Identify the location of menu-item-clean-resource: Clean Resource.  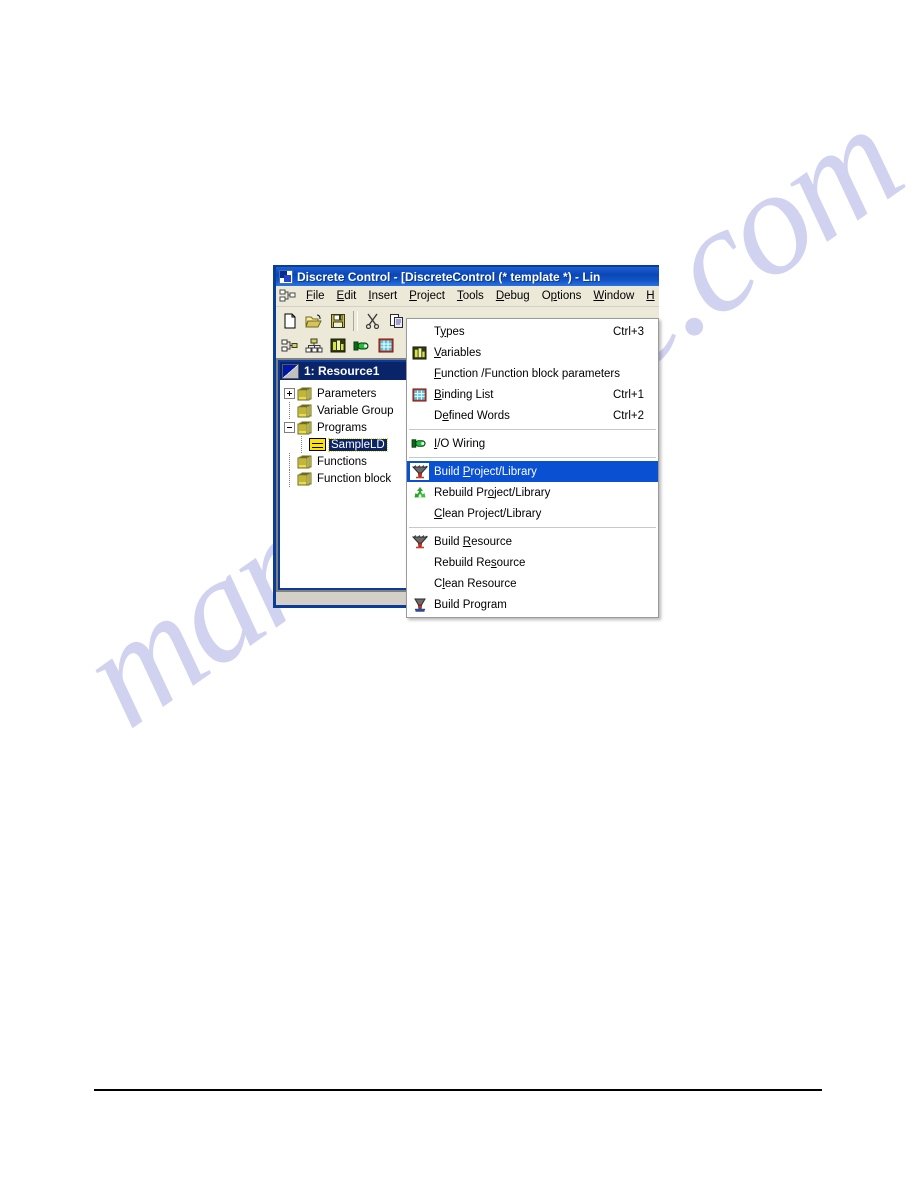
(532, 583).